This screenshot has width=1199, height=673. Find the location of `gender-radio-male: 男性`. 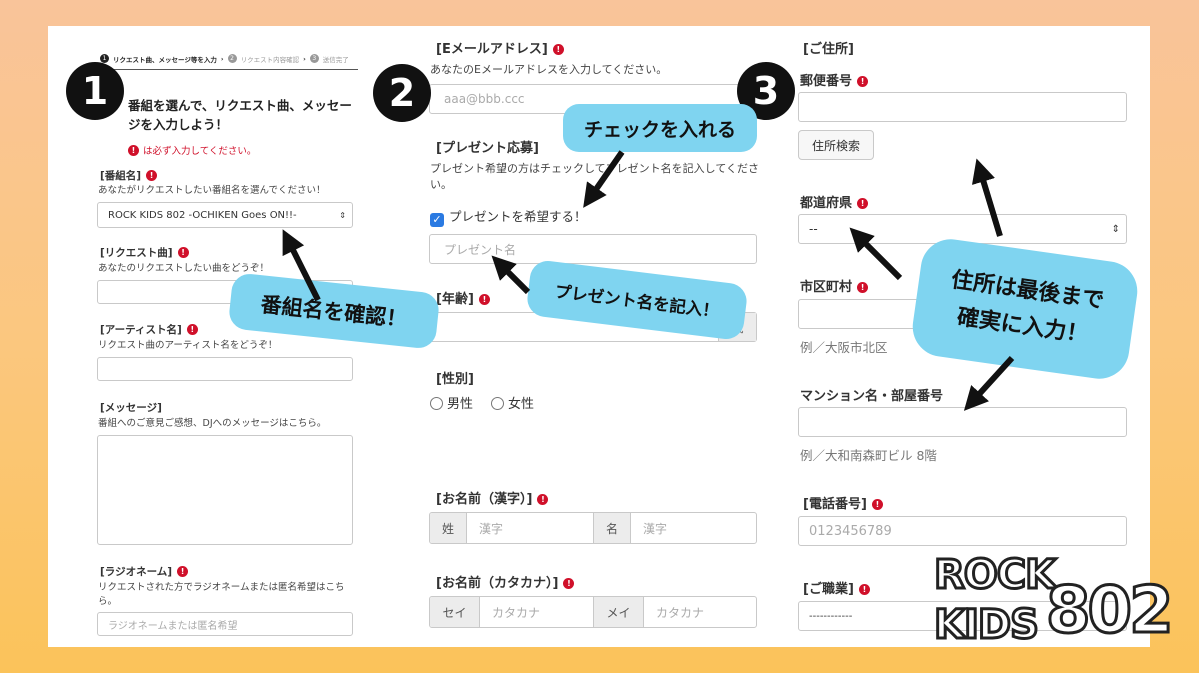

gender-radio-male: 男性 is located at coordinates (451, 402).